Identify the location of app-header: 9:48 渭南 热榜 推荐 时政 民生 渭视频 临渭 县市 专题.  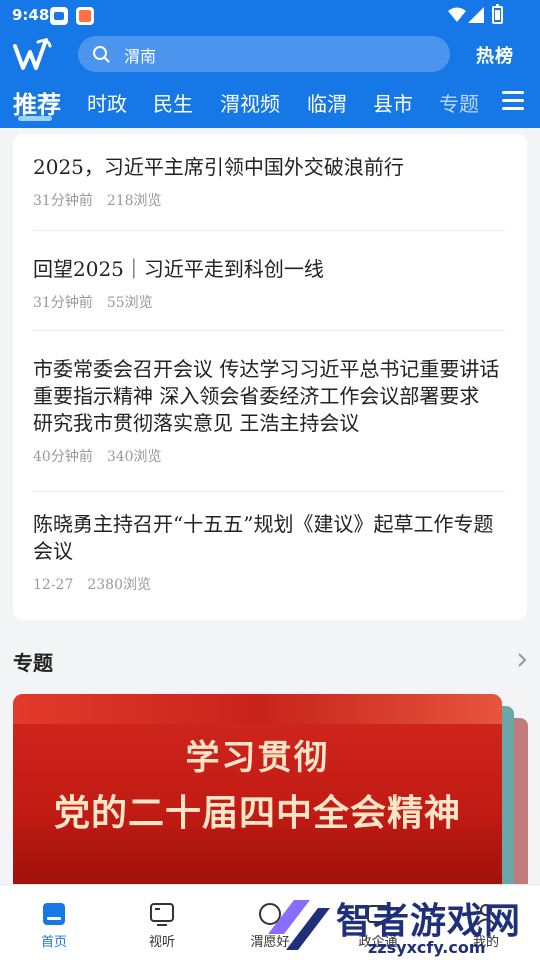
(270, 64).